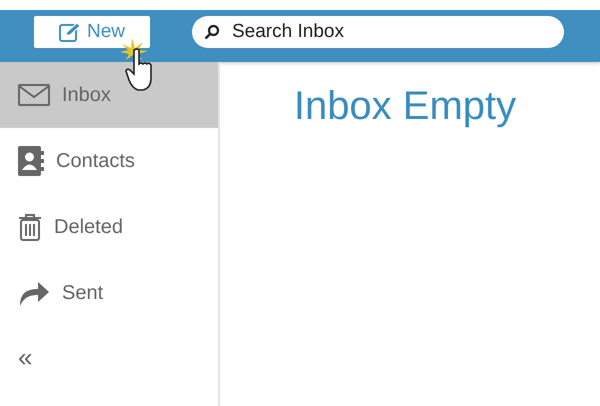  Describe the element at coordinates (109, 293) in the screenshot. I see `sidebar-item: Sent` at that location.